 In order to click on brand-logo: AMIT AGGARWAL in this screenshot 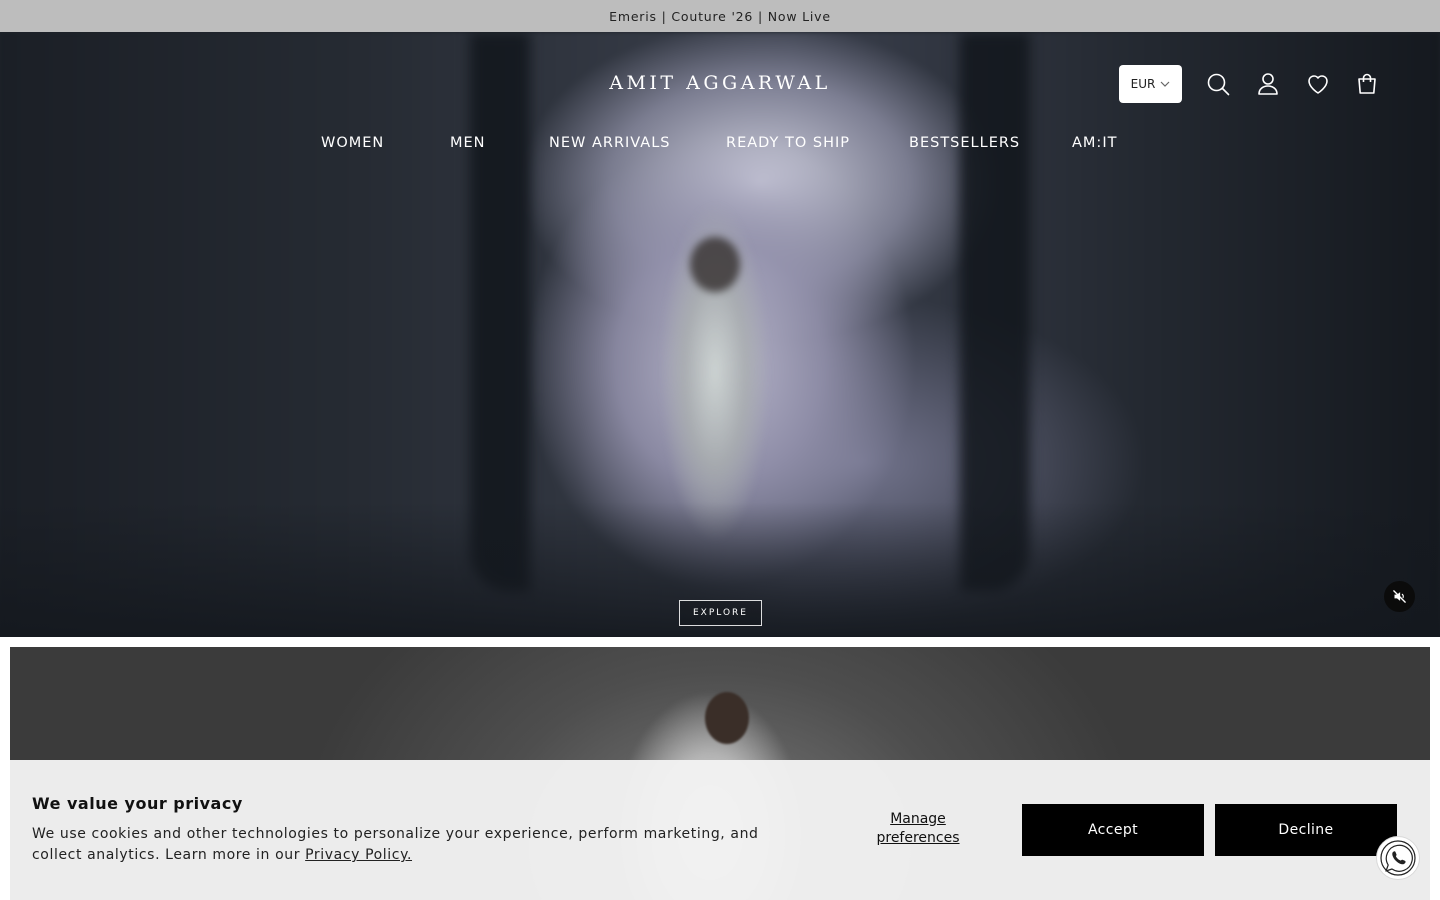, I will do `click(720, 83)`.